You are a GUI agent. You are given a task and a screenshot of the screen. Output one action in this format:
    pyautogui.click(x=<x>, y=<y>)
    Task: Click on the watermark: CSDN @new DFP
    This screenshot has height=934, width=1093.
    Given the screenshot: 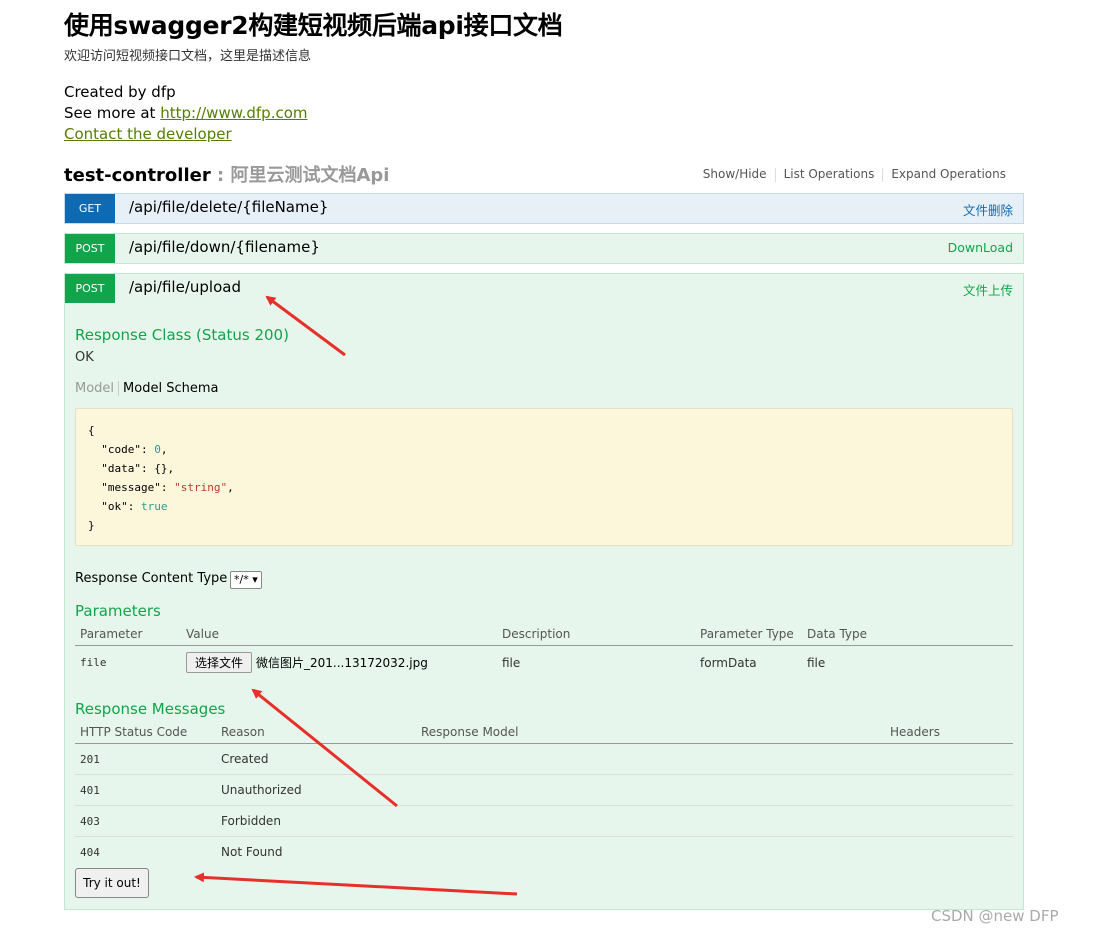 What is the action you would take?
    pyautogui.click(x=995, y=916)
    